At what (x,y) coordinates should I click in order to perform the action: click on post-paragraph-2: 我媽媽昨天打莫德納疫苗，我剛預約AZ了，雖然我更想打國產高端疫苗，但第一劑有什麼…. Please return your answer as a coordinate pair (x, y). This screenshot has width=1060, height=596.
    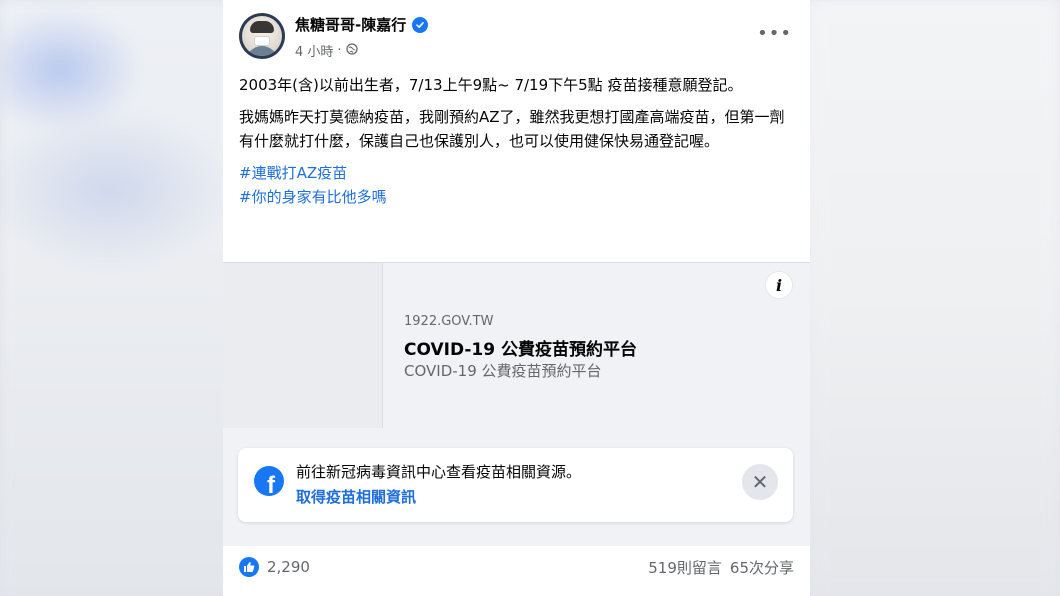
    Looking at the image, I should click on (512, 129).